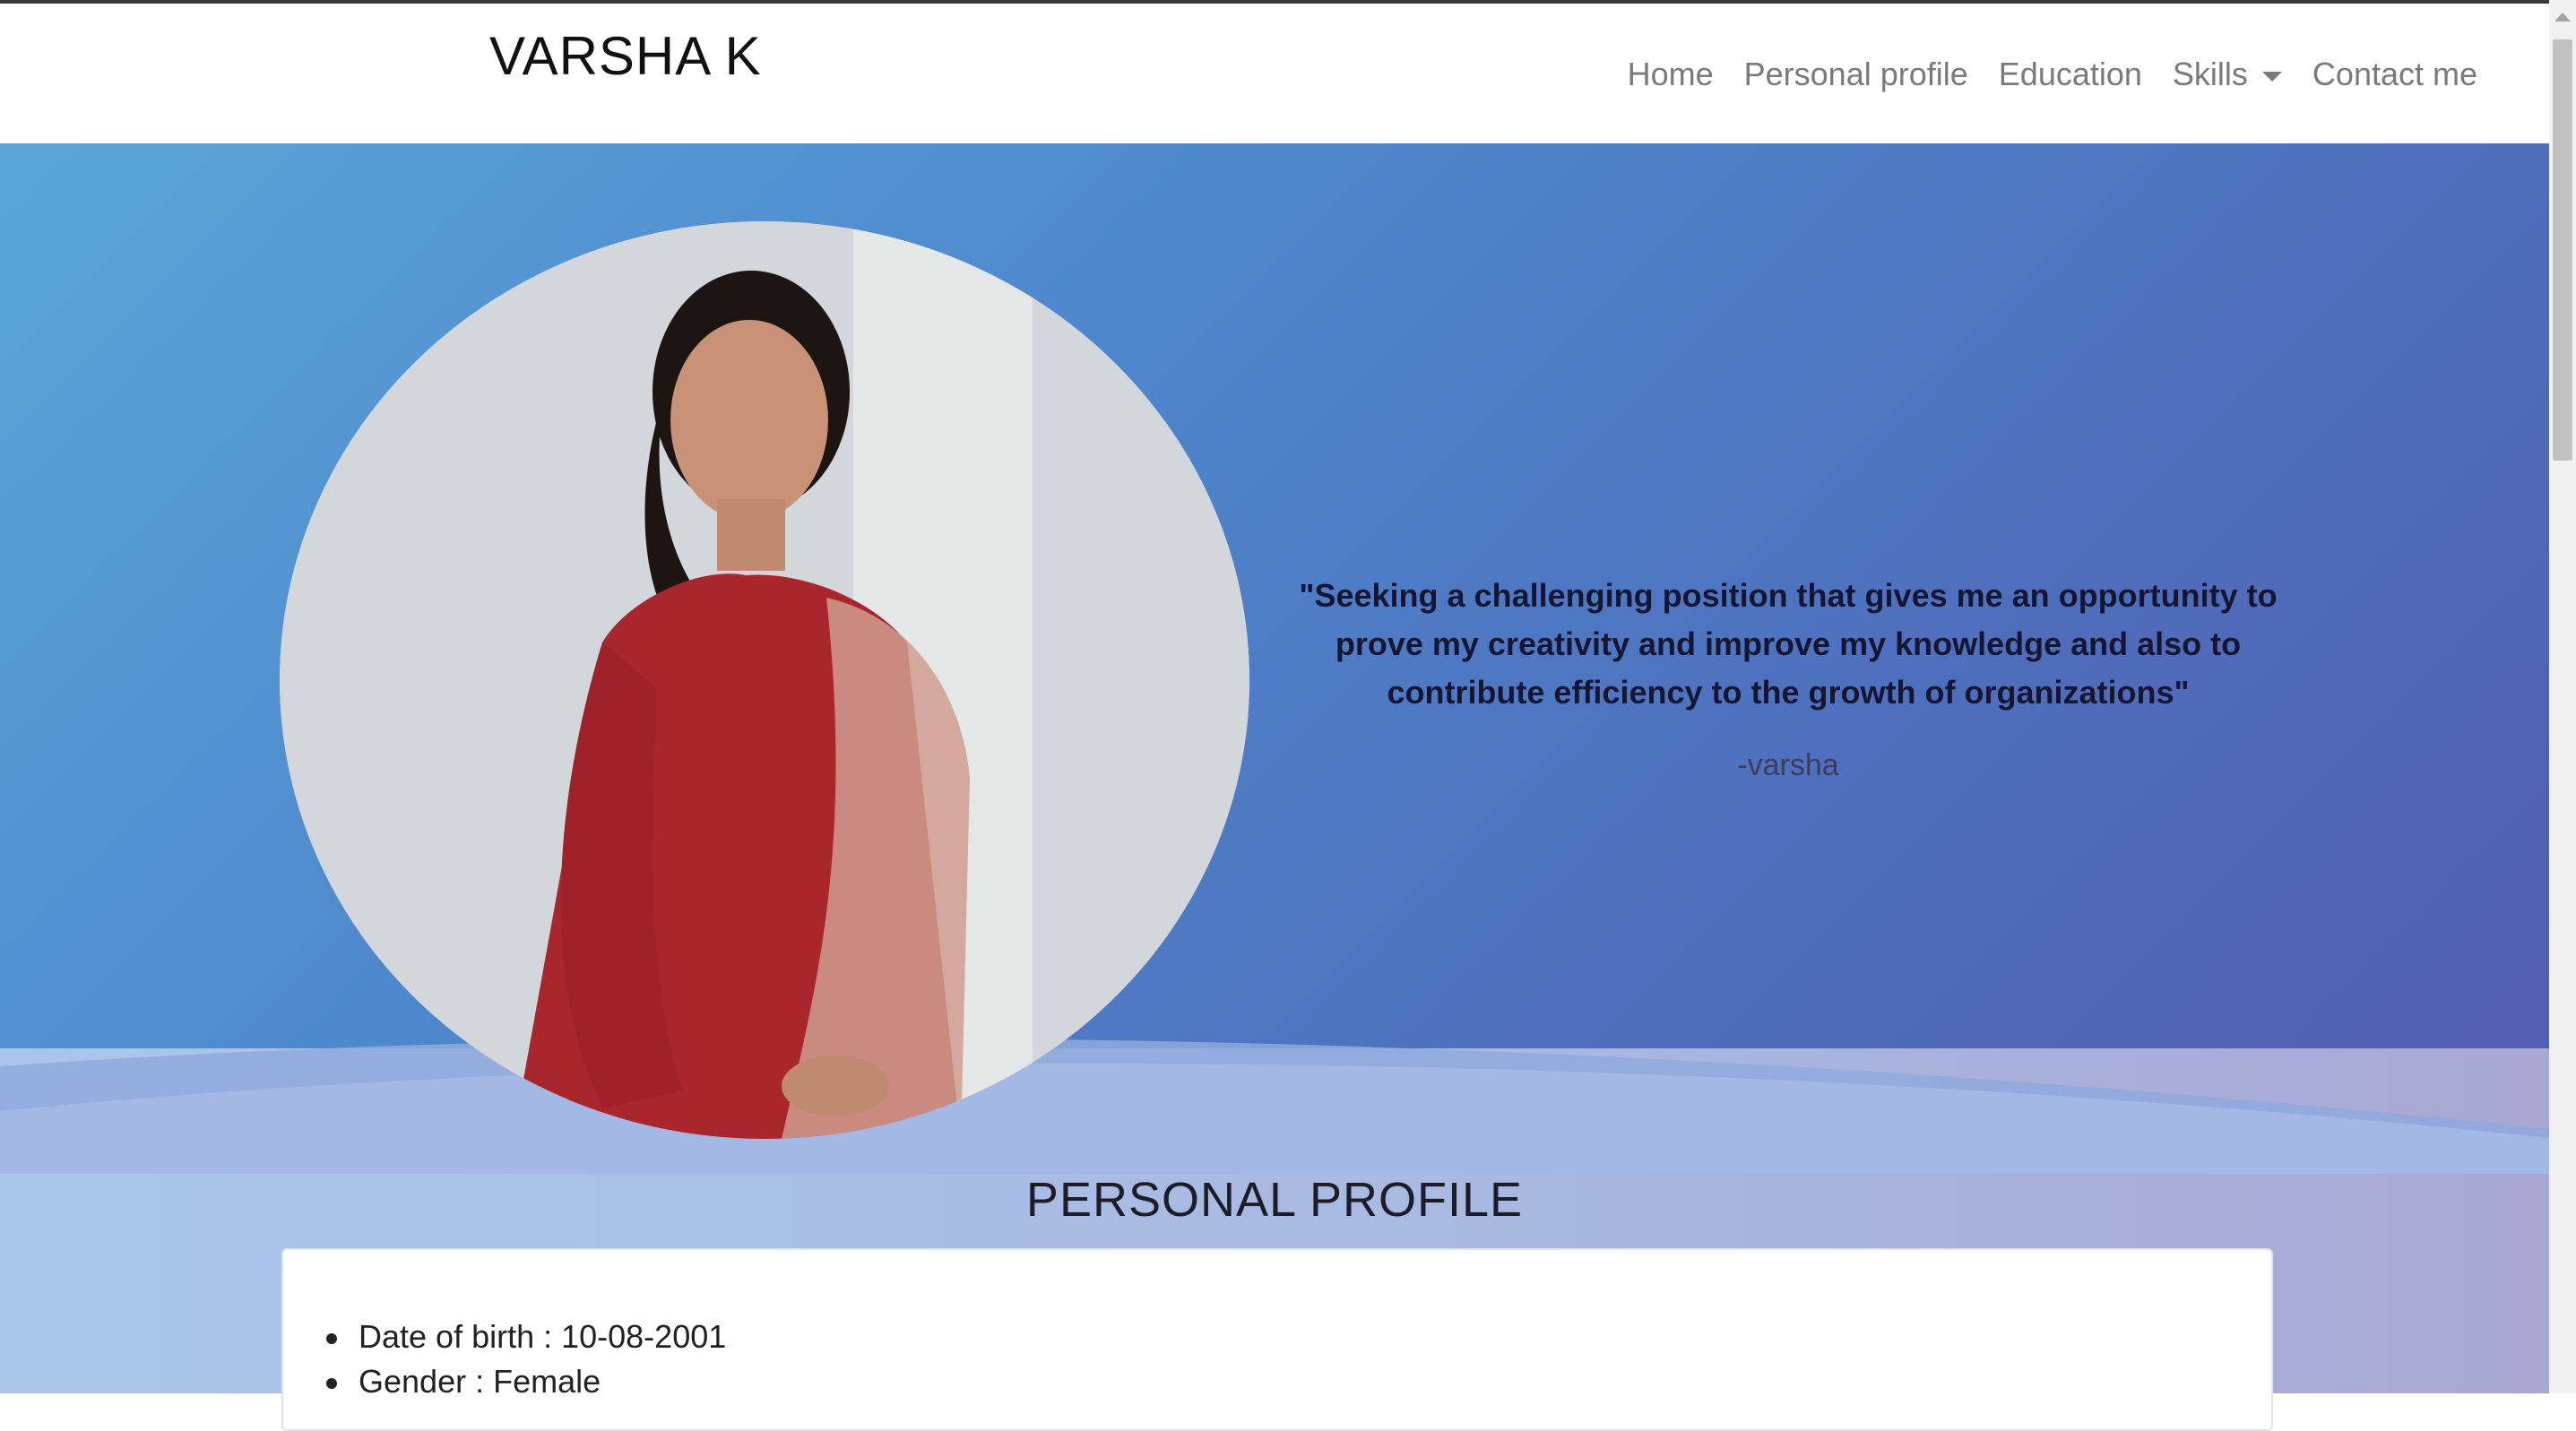 This screenshot has height=1431, width=2576. Describe the element at coordinates (525, 1381) in the screenshot. I see `profile-gender: Gender : Female` at that location.